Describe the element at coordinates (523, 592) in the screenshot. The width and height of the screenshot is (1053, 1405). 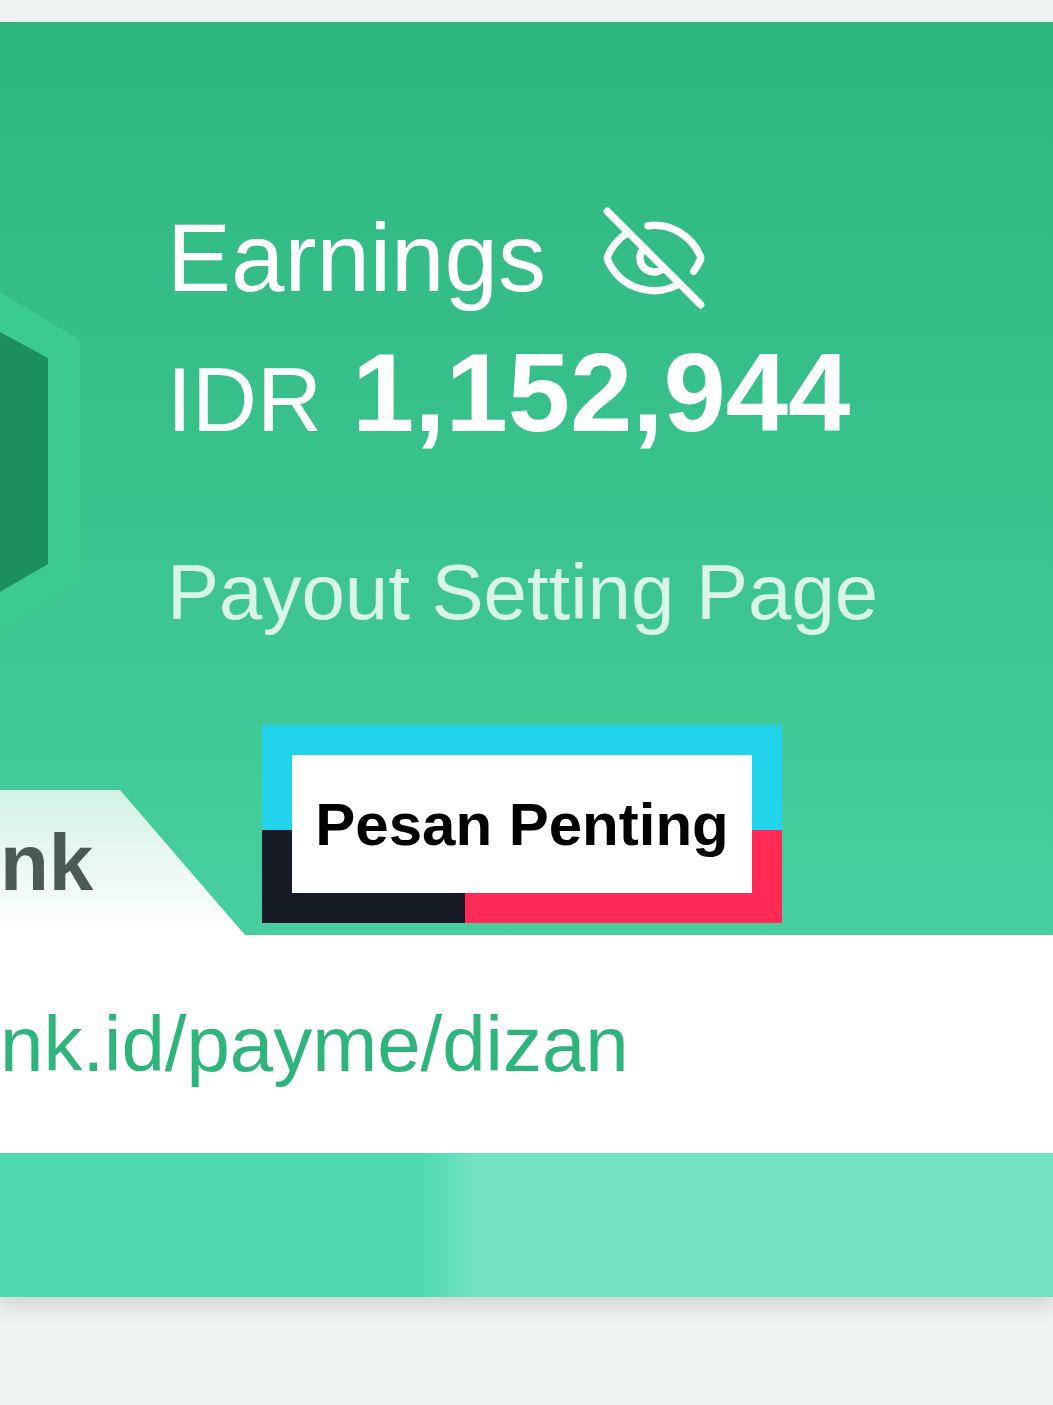
I see `payout-setting-link: Payout Setting Page` at that location.